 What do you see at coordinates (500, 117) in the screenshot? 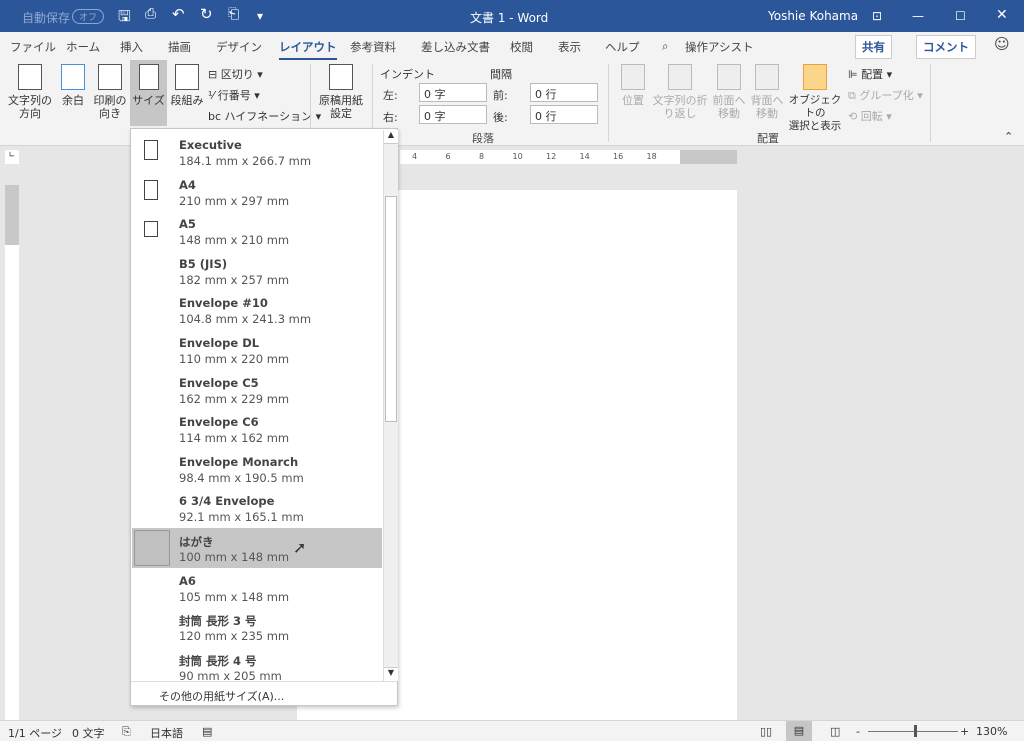
I see `spacing-after-label: 後:` at bounding box center [500, 117].